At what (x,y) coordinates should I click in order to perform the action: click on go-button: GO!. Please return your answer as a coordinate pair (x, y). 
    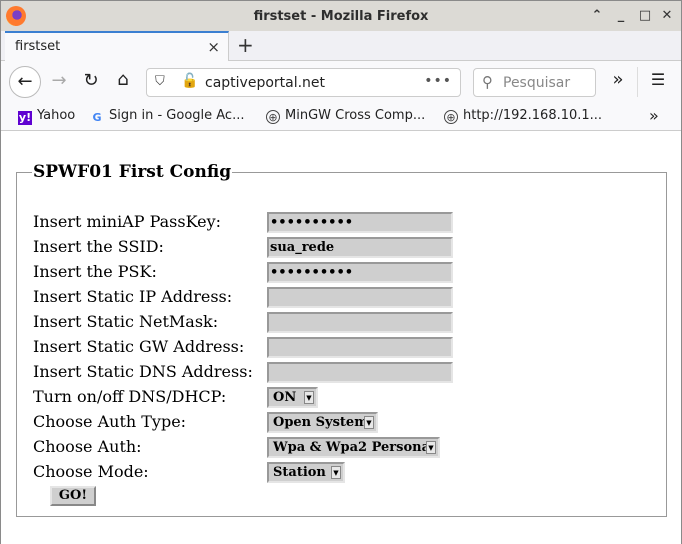
    Looking at the image, I should click on (73, 496).